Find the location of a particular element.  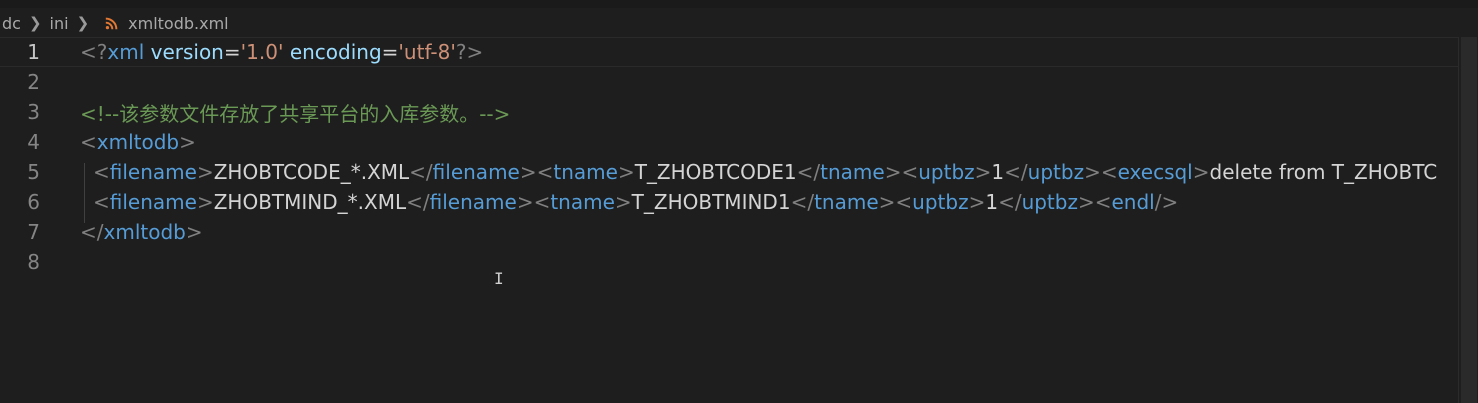

scrollbar-thumb is located at coordinates (1469, 220).